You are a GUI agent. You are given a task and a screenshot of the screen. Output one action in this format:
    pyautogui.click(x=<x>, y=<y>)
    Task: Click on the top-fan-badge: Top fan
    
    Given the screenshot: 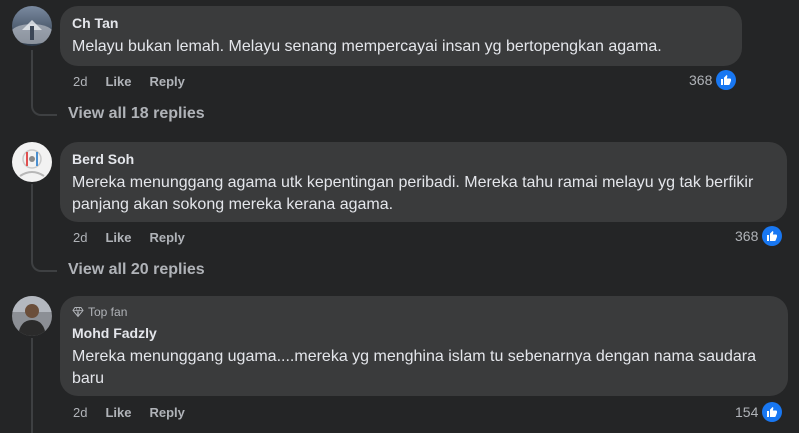 What is the action you would take?
    pyautogui.click(x=424, y=312)
    